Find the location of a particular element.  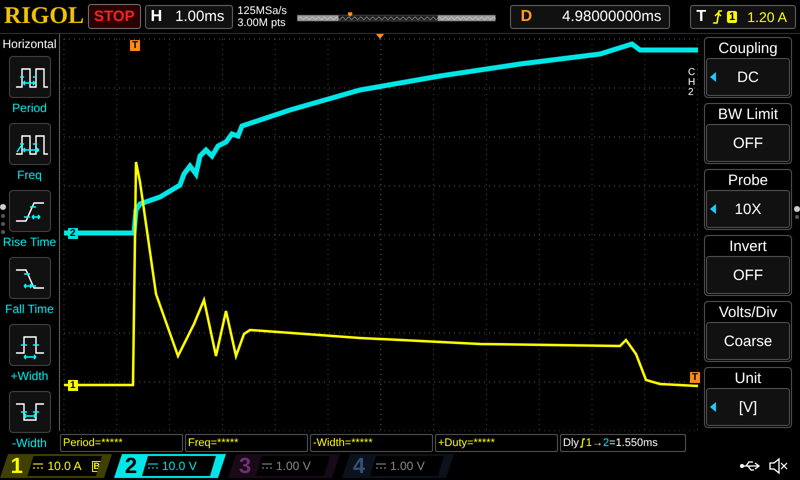

menu-value-button: 10X is located at coordinates (748, 209).